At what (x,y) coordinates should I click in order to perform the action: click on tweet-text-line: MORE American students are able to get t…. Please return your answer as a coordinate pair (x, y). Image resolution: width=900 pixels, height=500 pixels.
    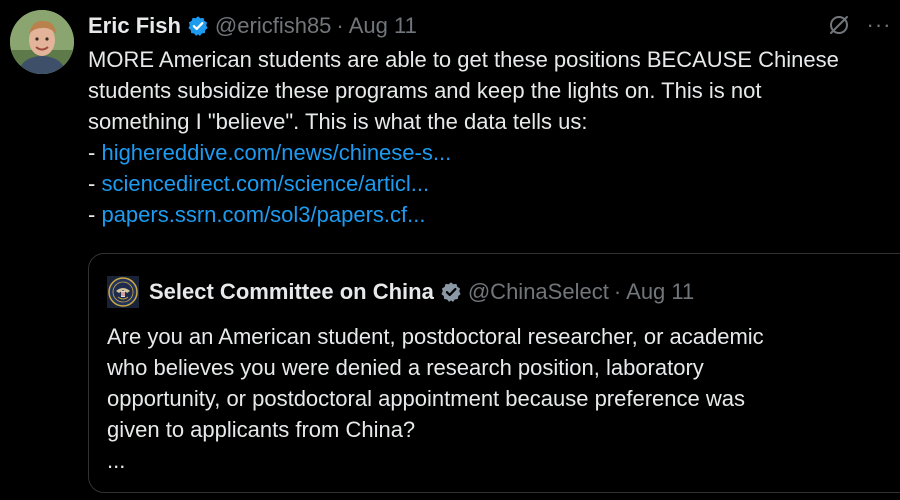
    Looking at the image, I should click on (463, 59).